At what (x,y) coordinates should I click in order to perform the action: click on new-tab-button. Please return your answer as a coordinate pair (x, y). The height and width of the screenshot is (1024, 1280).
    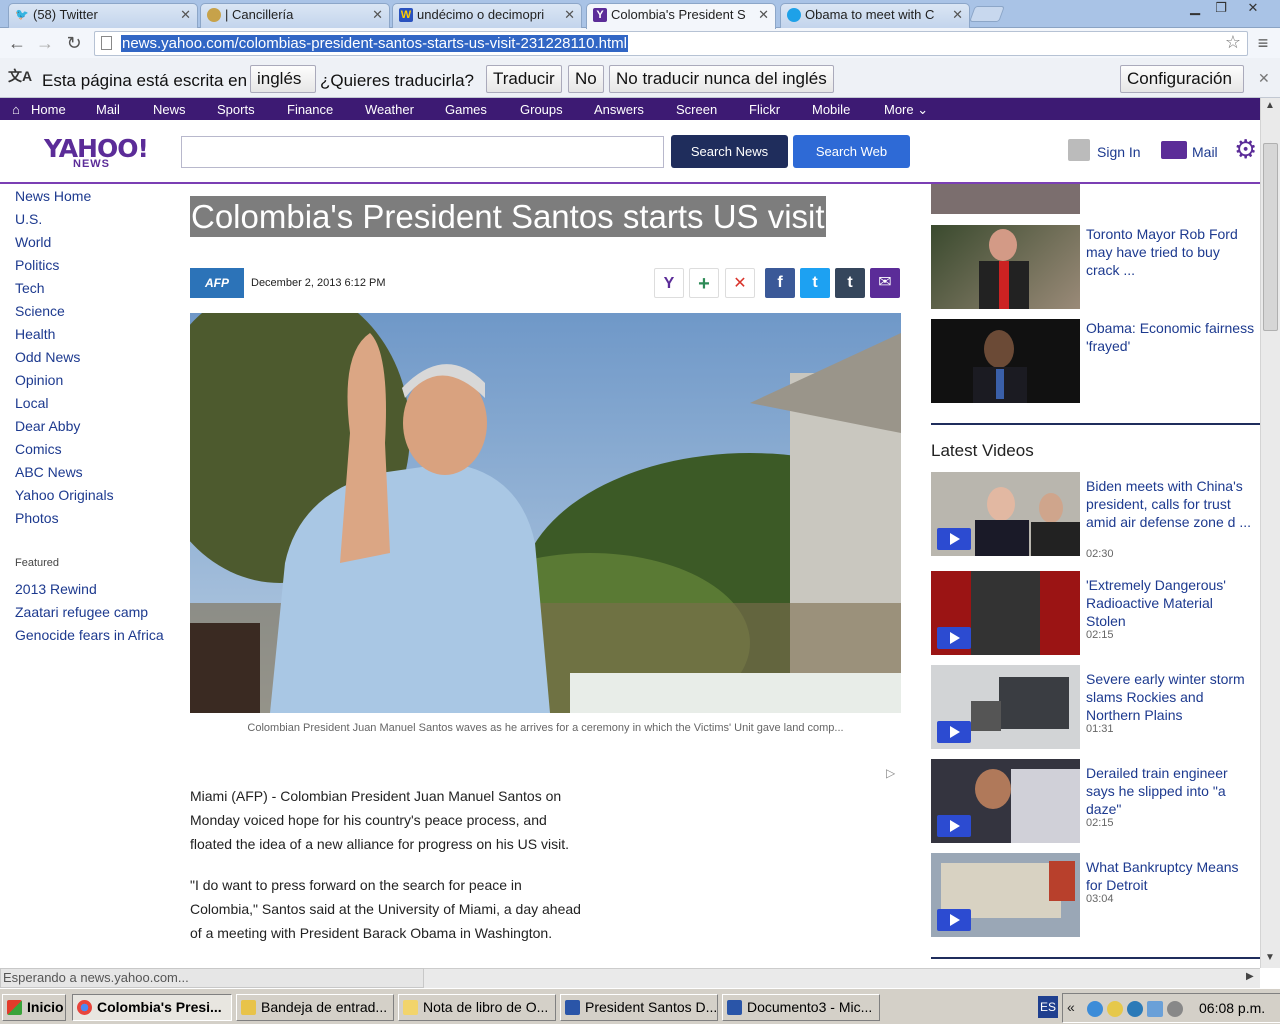
    Looking at the image, I should click on (987, 14).